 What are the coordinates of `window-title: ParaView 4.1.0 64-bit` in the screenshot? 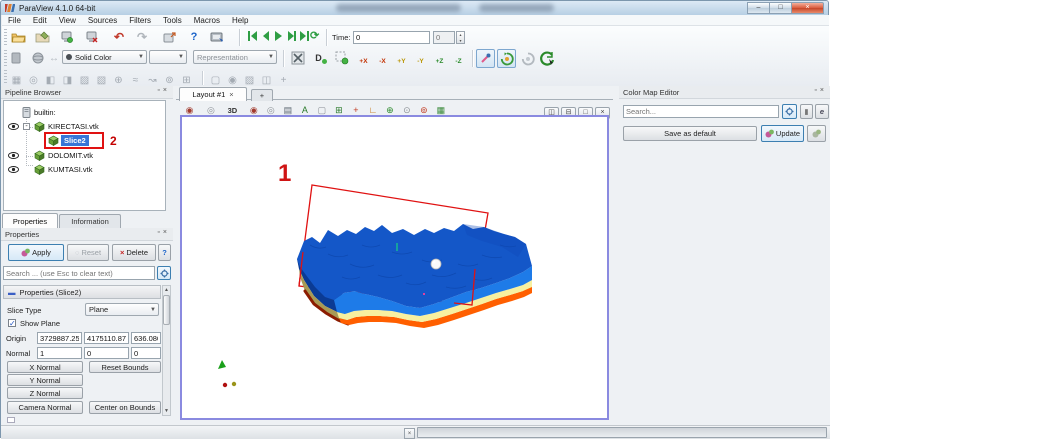 It's located at (57, 8).